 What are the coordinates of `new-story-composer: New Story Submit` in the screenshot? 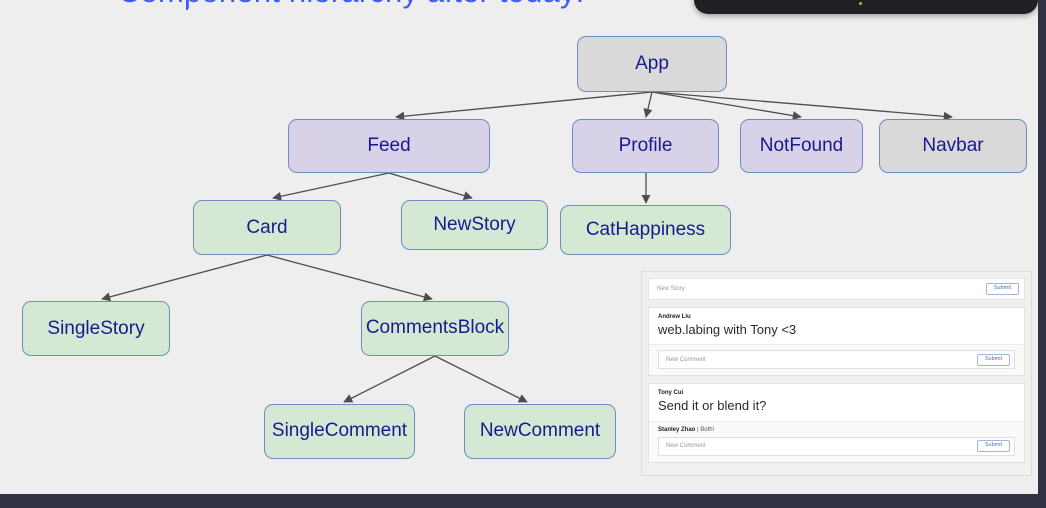 It's located at (836, 289).